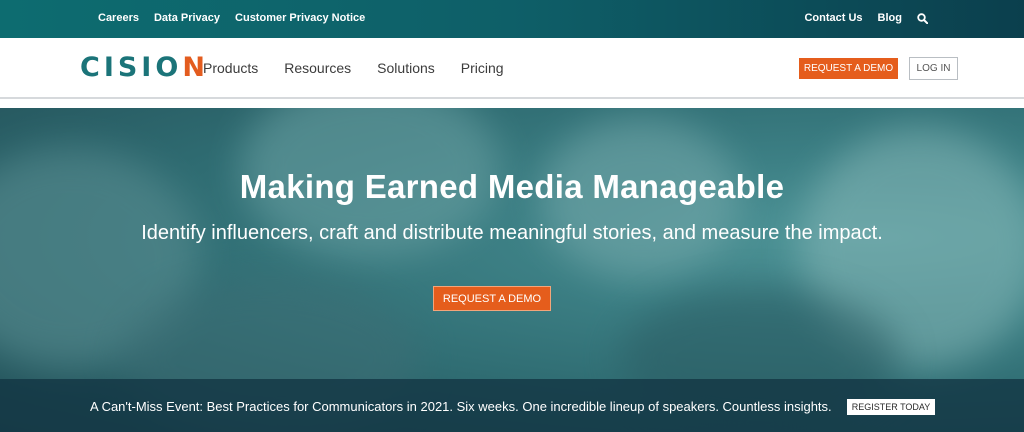 The image size is (1024, 432). What do you see at coordinates (187, 18) in the screenshot?
I see `data-privacy-link: Data Privacy` at bounding box center [187, 18].